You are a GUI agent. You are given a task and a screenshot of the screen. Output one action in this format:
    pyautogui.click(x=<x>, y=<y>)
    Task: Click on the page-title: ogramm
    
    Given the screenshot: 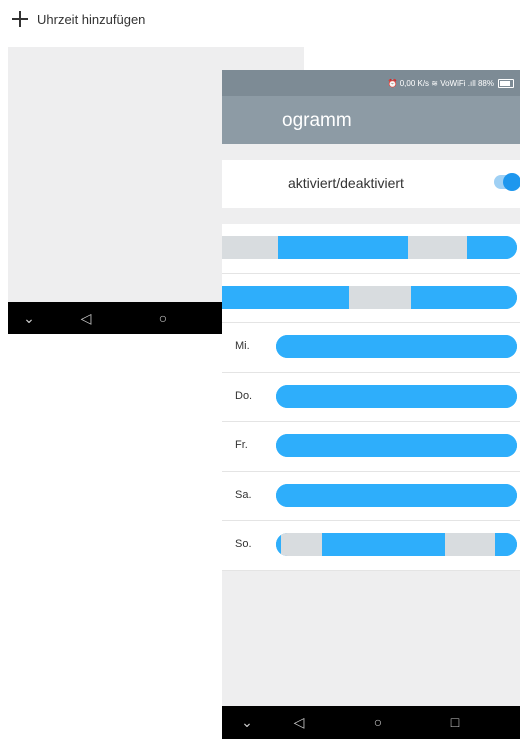 What is the action you would take?
    pyautogui.click(x=317, y=120)
    